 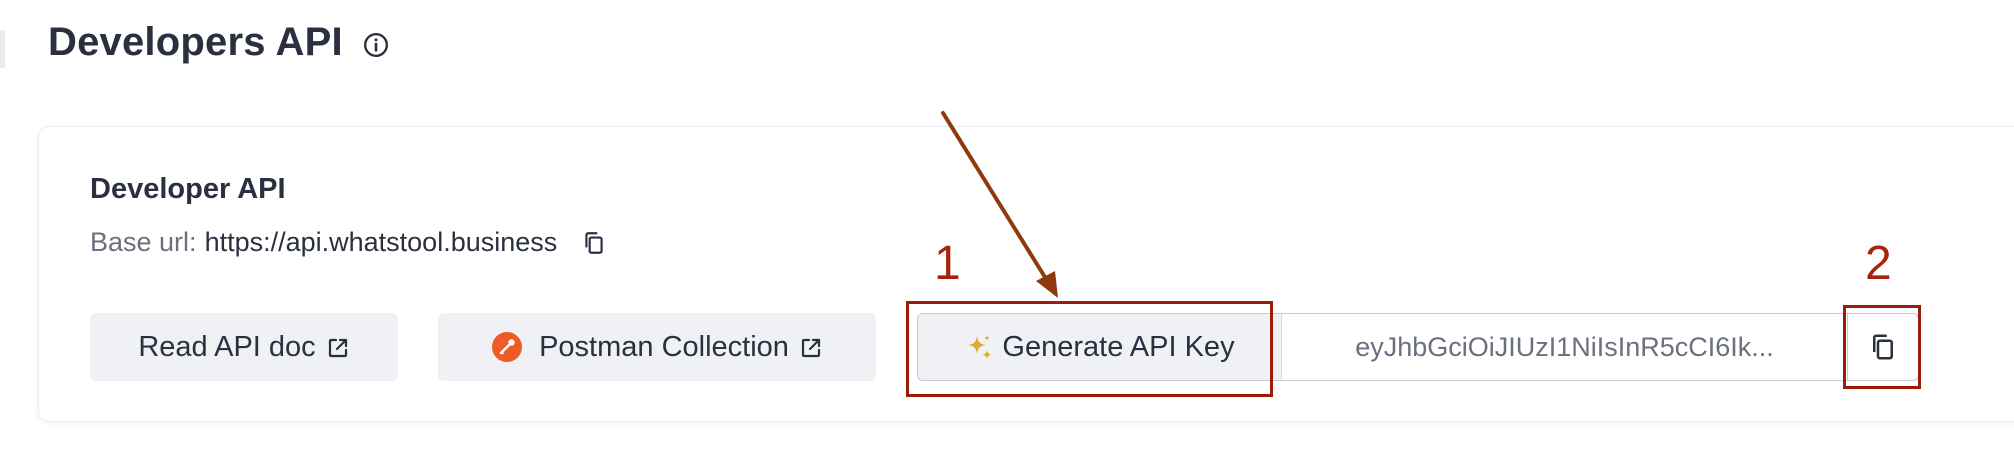 I want to click on base-url-row: Base url: https://api.whatstool.business, so click(x=348, y=242).